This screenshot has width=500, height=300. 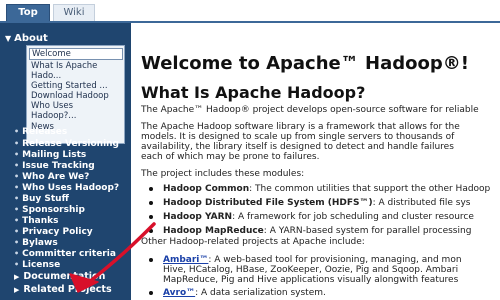 I want to click on module-name: Hadoop YARN, so click(x=198, y=217).